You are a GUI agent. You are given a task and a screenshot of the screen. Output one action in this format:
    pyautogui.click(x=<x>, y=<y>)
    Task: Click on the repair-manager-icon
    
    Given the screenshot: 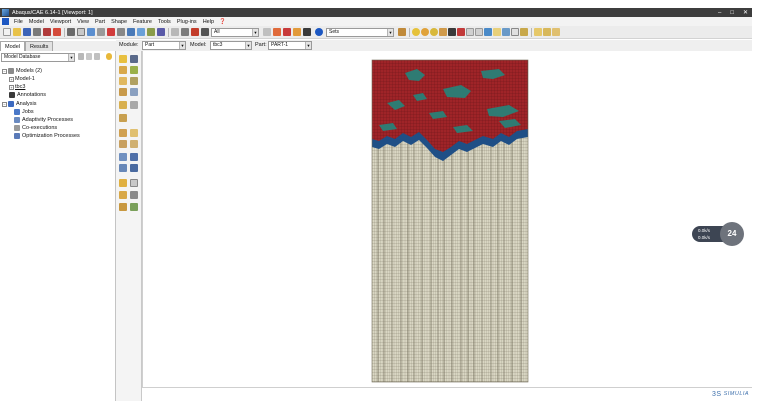 What is the action you would take?
    pyautogui.click(x=134, y=133)
    